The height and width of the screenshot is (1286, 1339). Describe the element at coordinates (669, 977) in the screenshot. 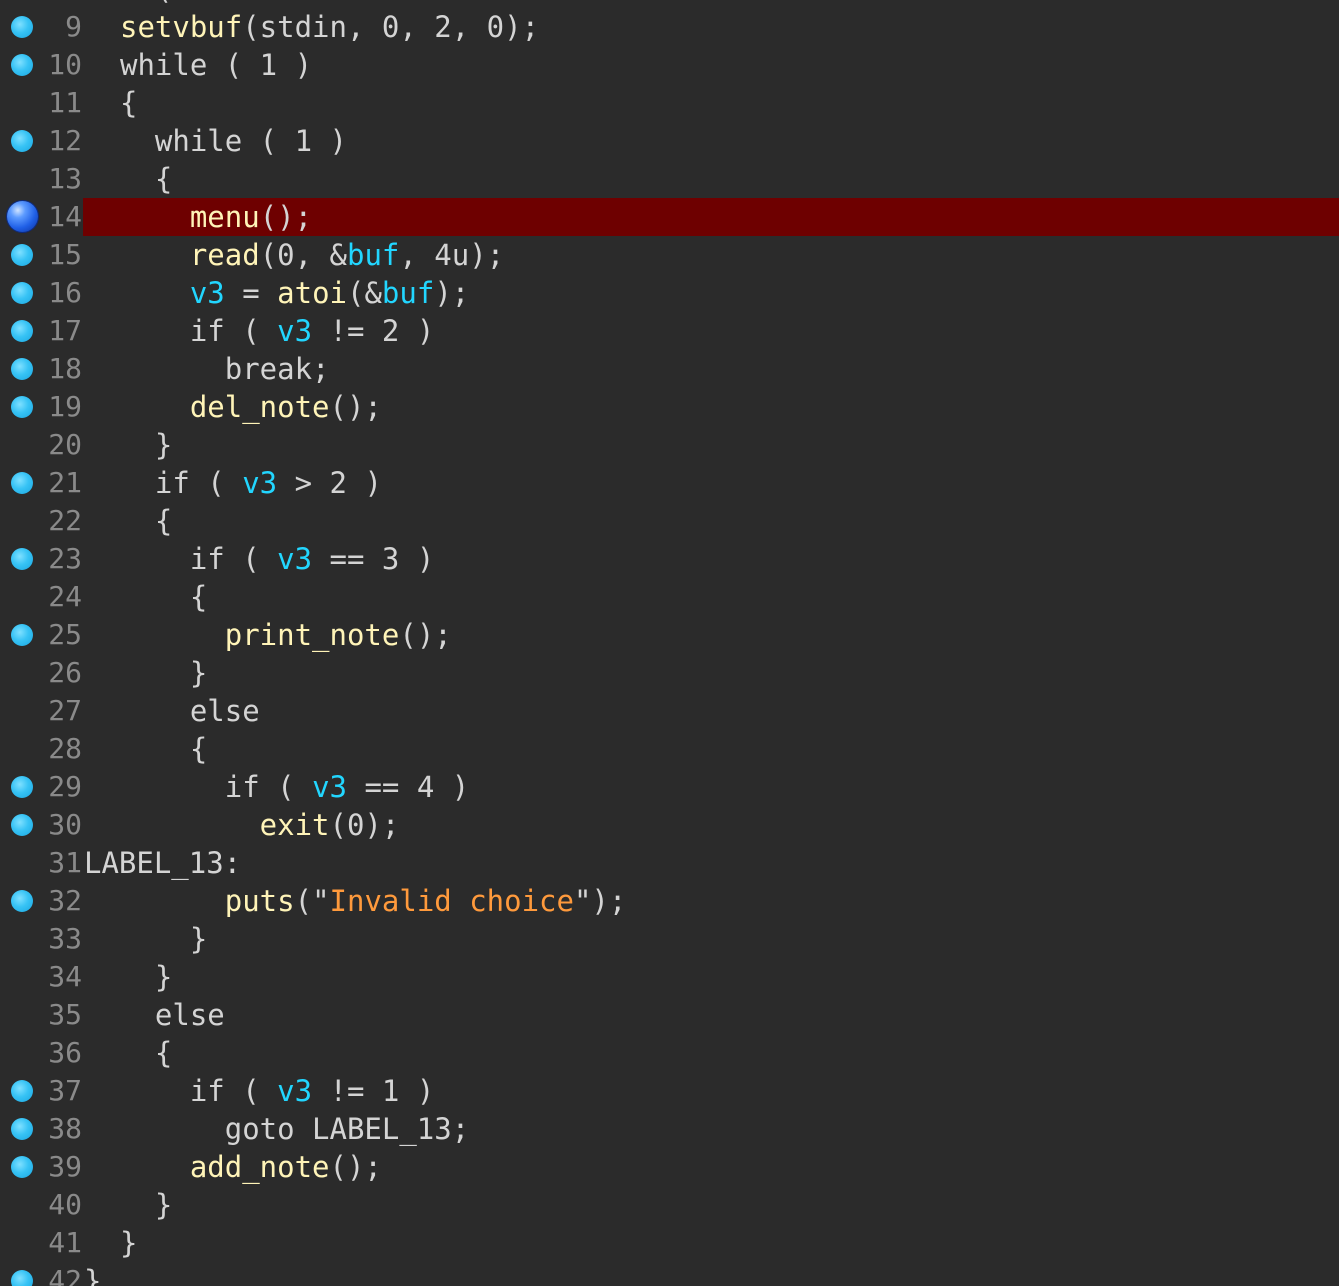

I see `code-line-34: 34 }` at that location.